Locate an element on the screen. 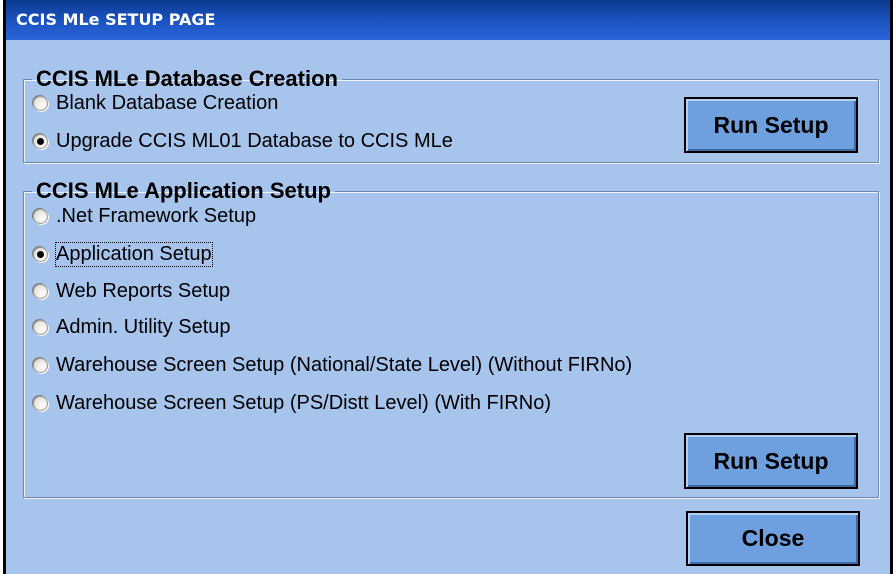 This screenshot has height=574, width=896. radio-label: Application Setup is located at coordinates (134, 254).